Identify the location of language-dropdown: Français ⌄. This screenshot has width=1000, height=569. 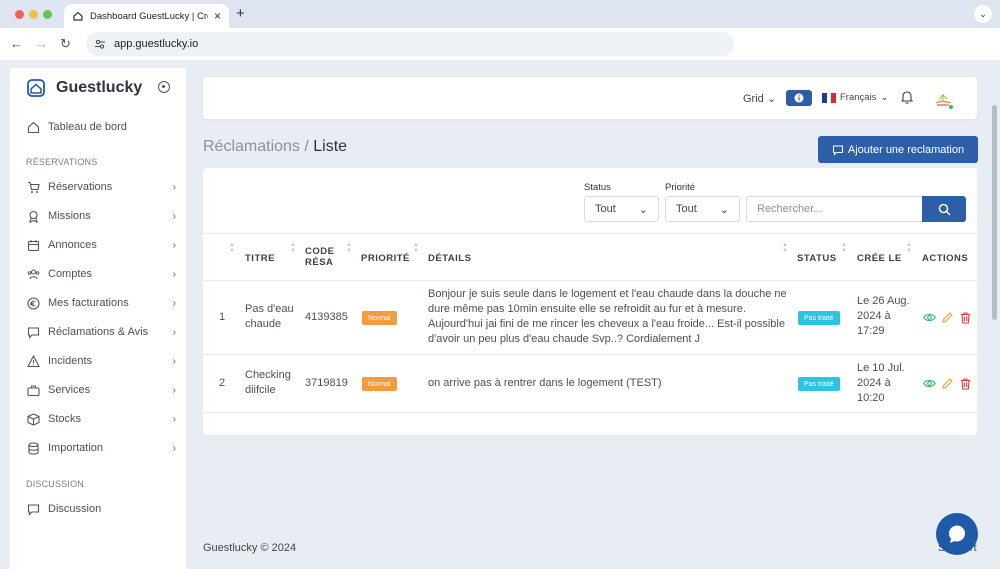
(855, 97).